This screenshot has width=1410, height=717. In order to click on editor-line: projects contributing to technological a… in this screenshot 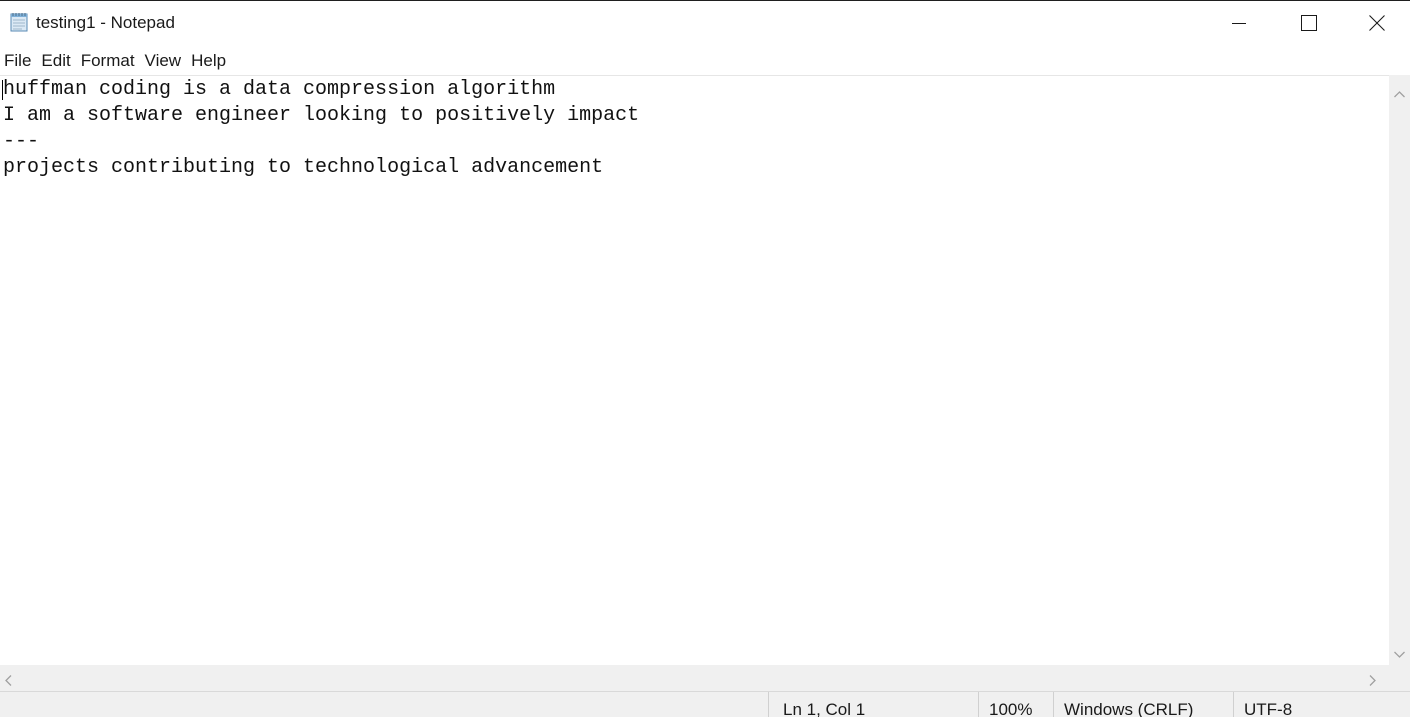, I will do `click(694, 168)`.